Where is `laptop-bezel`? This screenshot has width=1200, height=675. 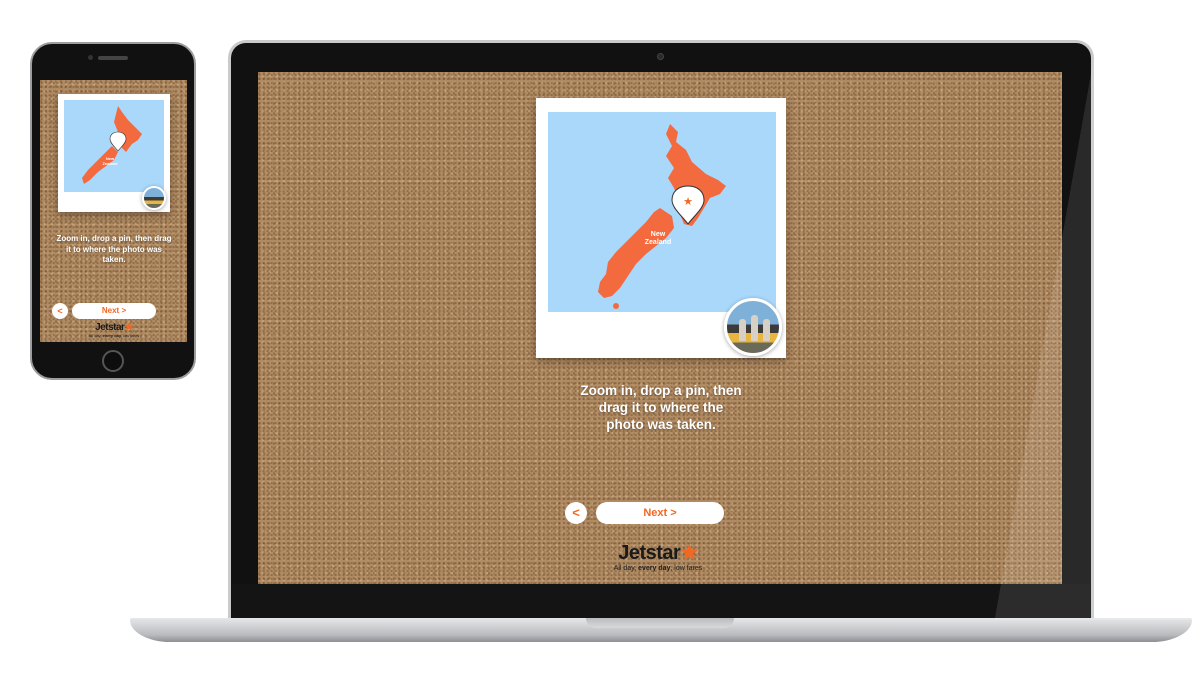 laptop-bezel is located at coordinates (661, 601).